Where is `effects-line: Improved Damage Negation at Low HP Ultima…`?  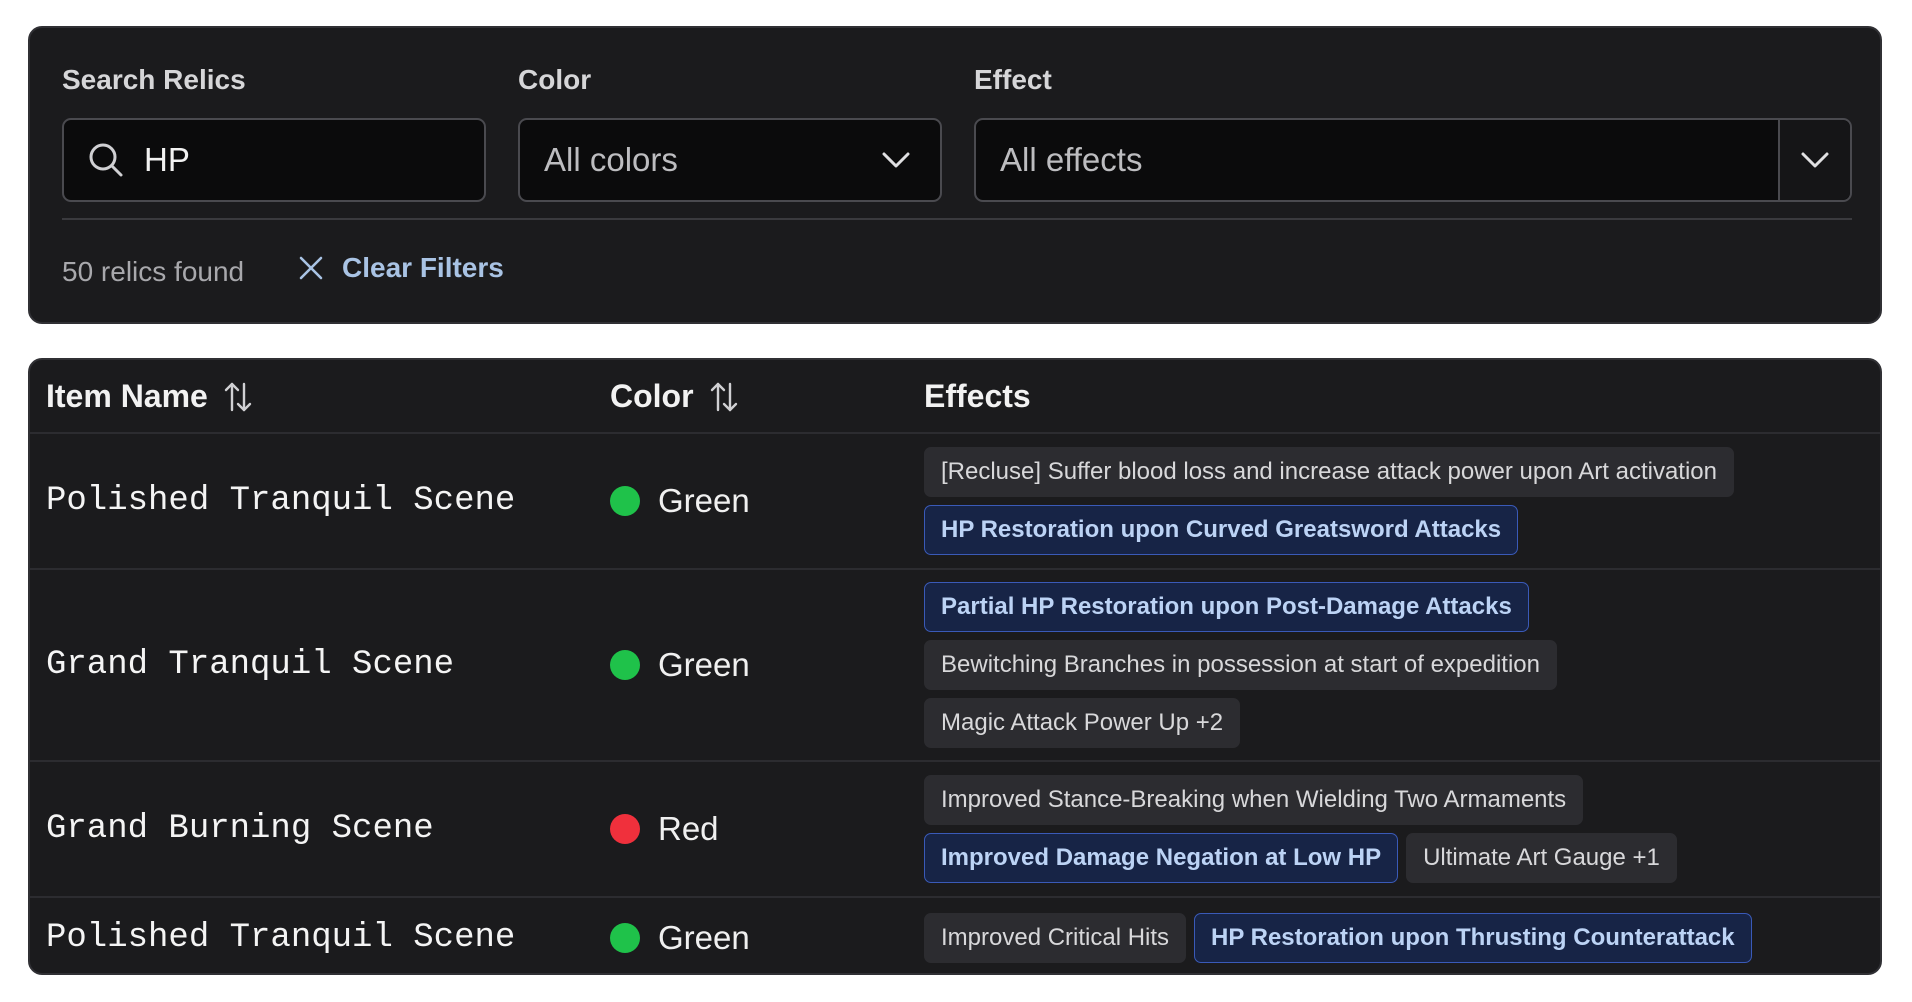
effects-line: Improved Damage Negation at Low HP Ultima… is located at coordinates (1300, 858).